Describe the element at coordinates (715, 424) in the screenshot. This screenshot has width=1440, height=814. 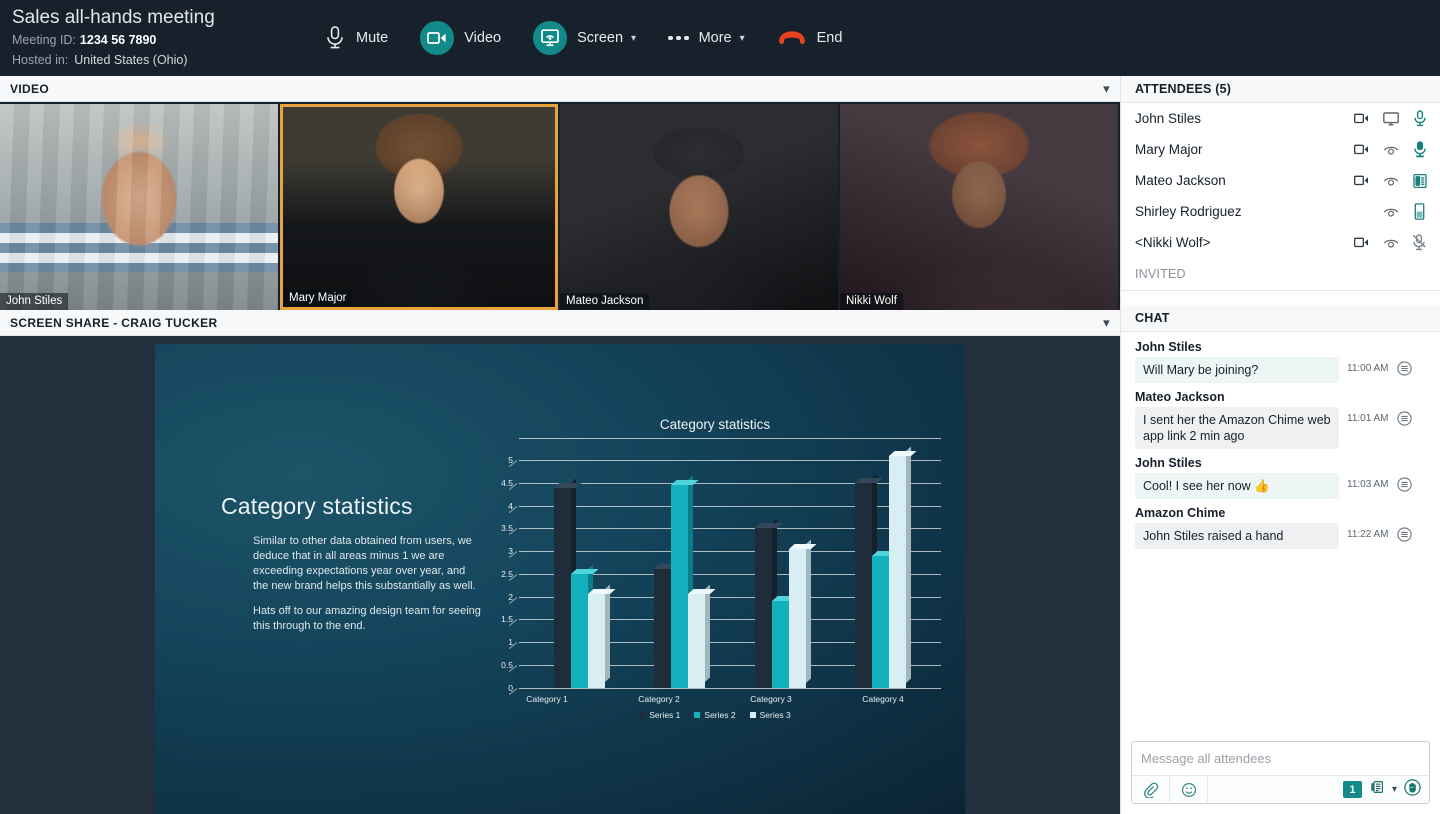
I see `chart-title: Category statistics` at that location.